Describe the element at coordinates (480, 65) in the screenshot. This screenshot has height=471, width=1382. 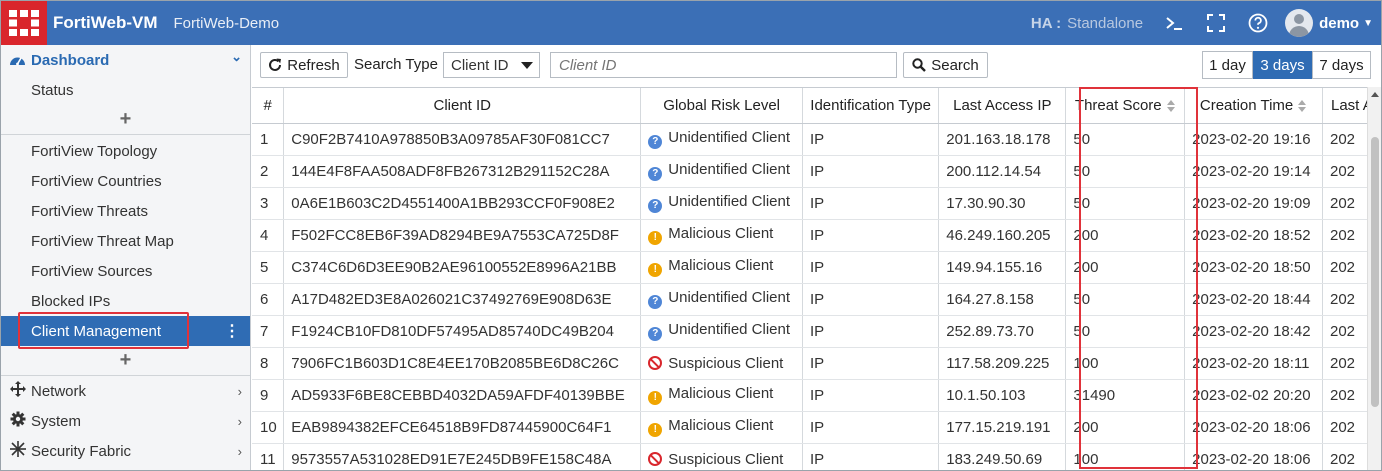
I see `search-type-value: Client ID` at that location.